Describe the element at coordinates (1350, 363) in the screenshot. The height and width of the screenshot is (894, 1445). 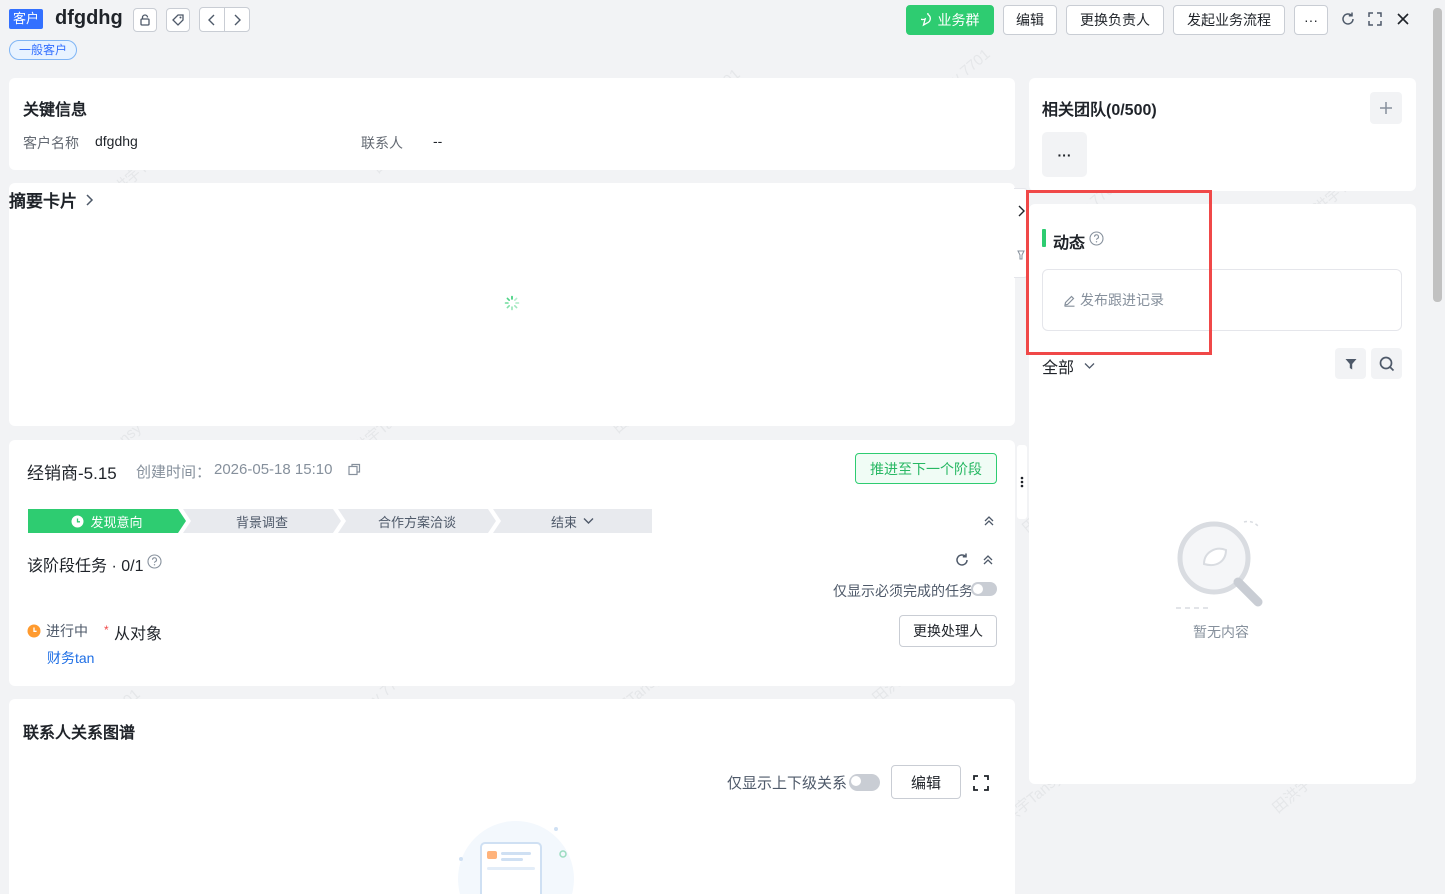
I see `filter-funnel-icon` at that location.